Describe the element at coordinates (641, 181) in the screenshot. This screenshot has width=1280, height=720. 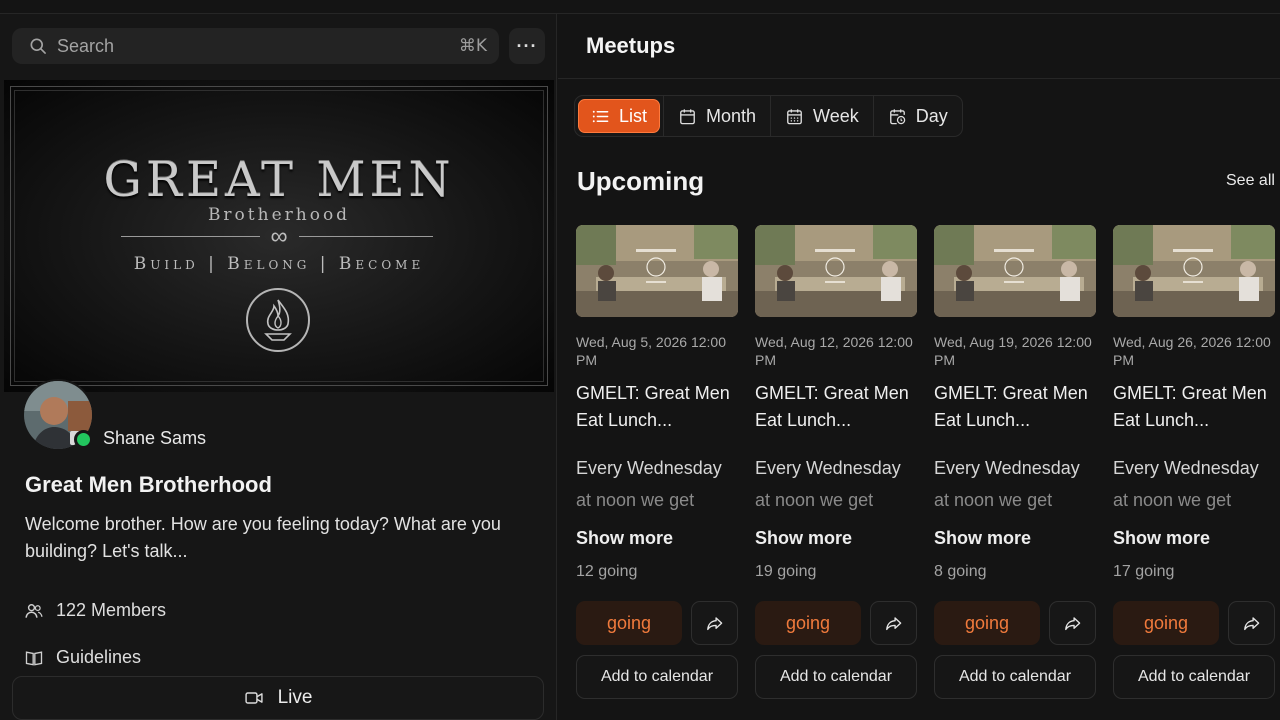
I see `section-title-upcoming: Upcoming` at that location.